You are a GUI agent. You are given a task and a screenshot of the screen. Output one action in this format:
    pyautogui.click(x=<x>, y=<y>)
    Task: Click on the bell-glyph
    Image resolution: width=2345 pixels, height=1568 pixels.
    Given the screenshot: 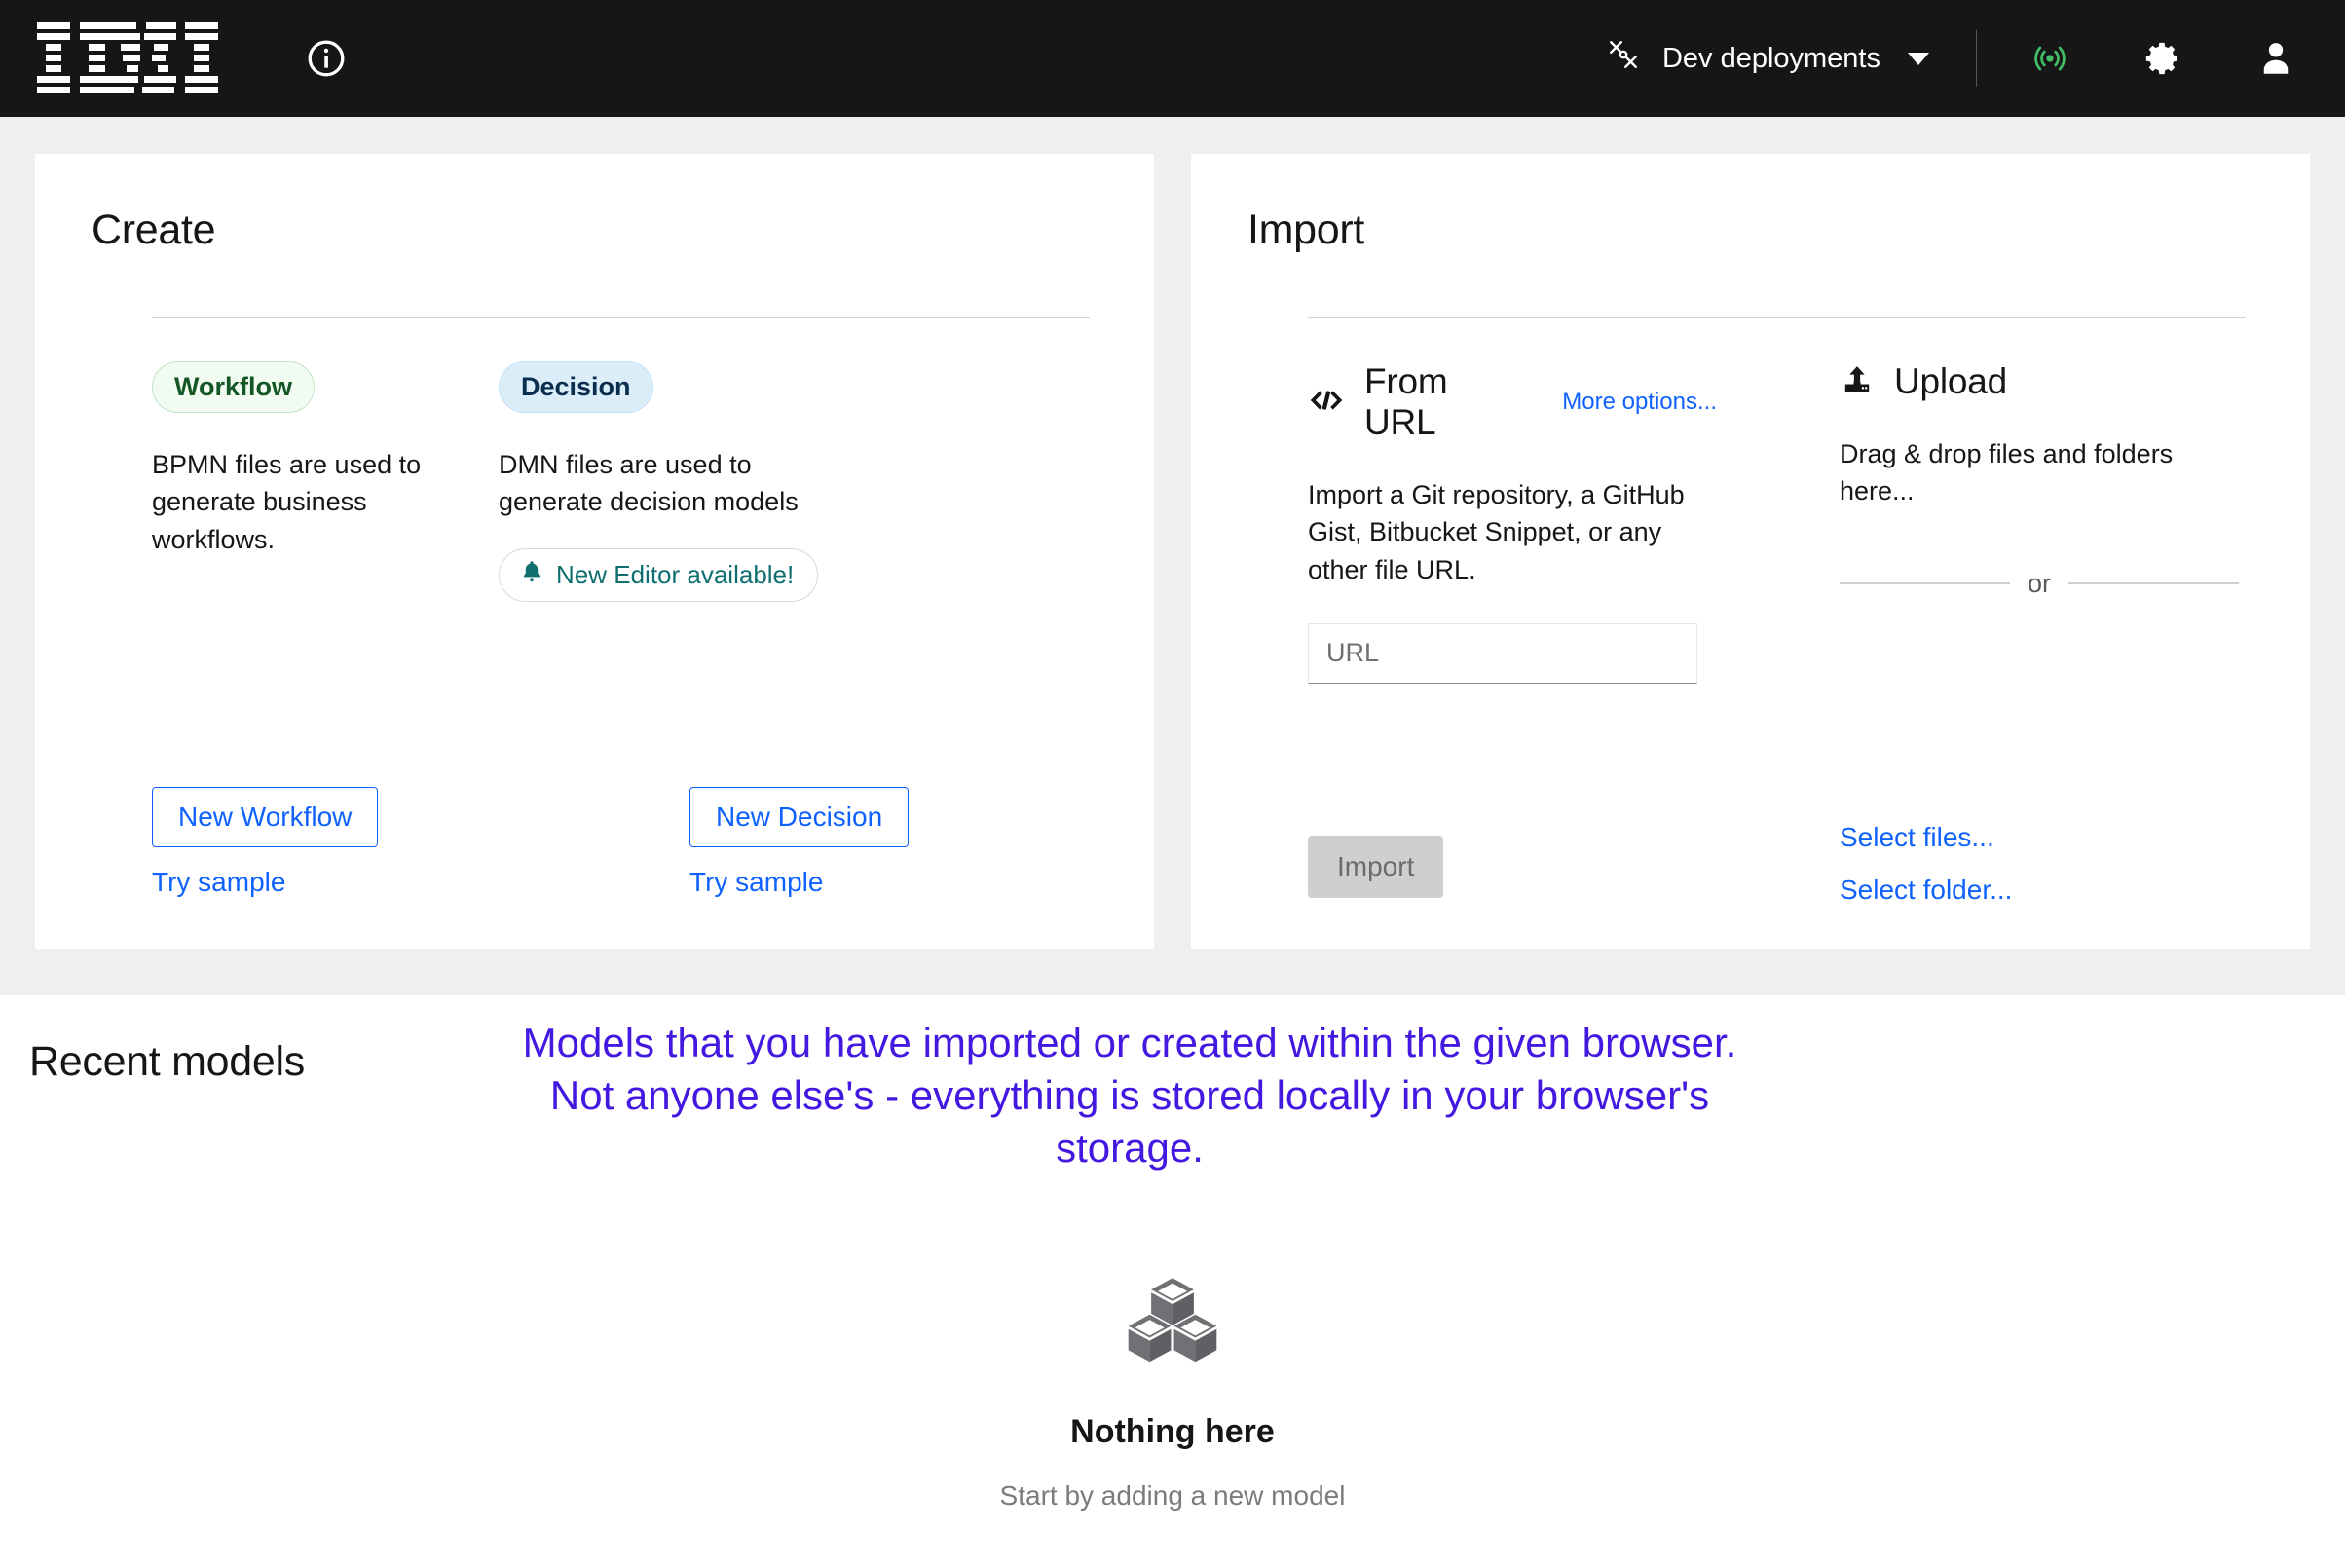 What is the action you would take?
    pyautogui.click(x=531, y=571)
    